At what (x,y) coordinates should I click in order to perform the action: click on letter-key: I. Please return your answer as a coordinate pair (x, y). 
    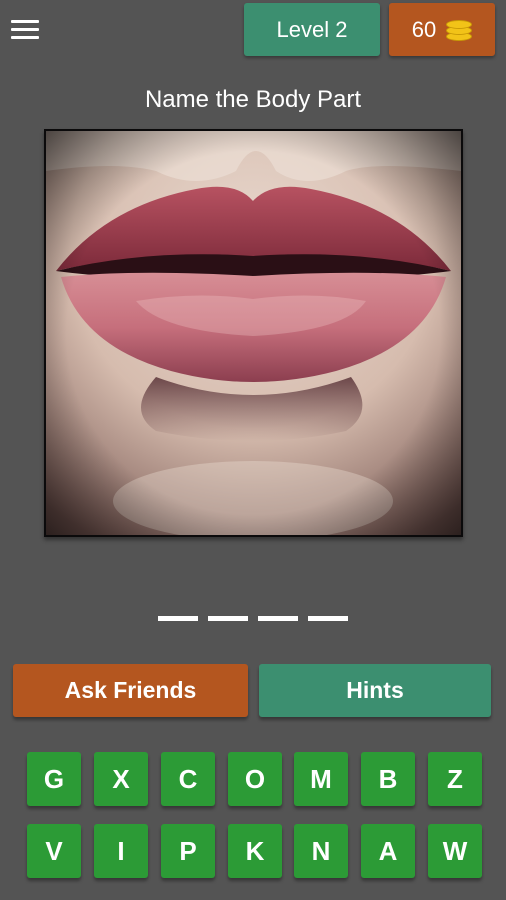
    Looking at the image, I should click on (121, 851).